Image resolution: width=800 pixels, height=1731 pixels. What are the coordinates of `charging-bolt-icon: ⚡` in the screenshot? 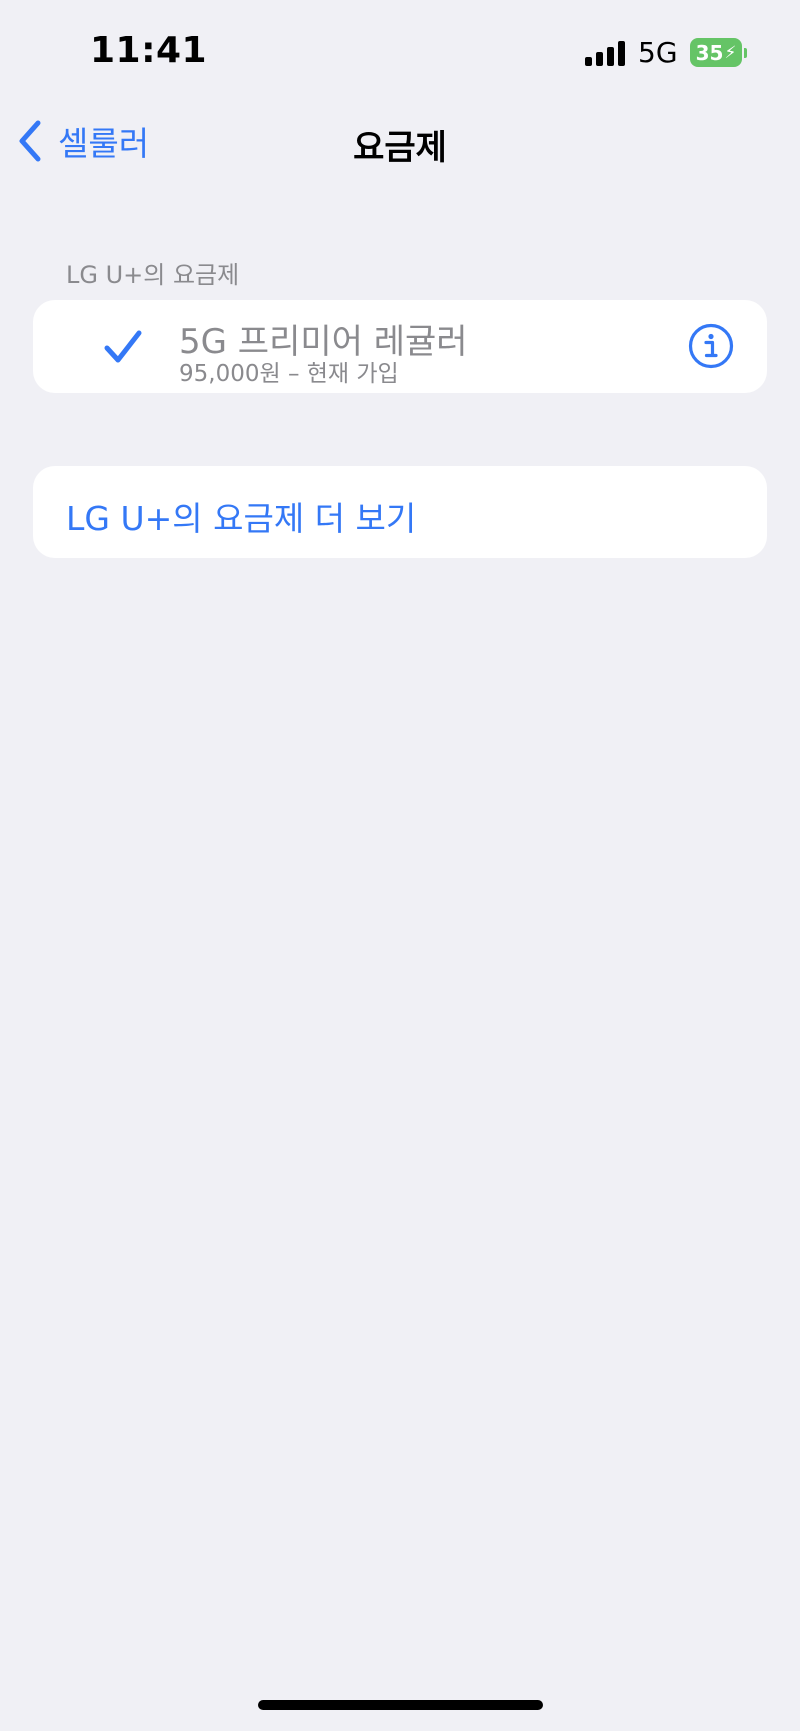 It's located at (730, 52).